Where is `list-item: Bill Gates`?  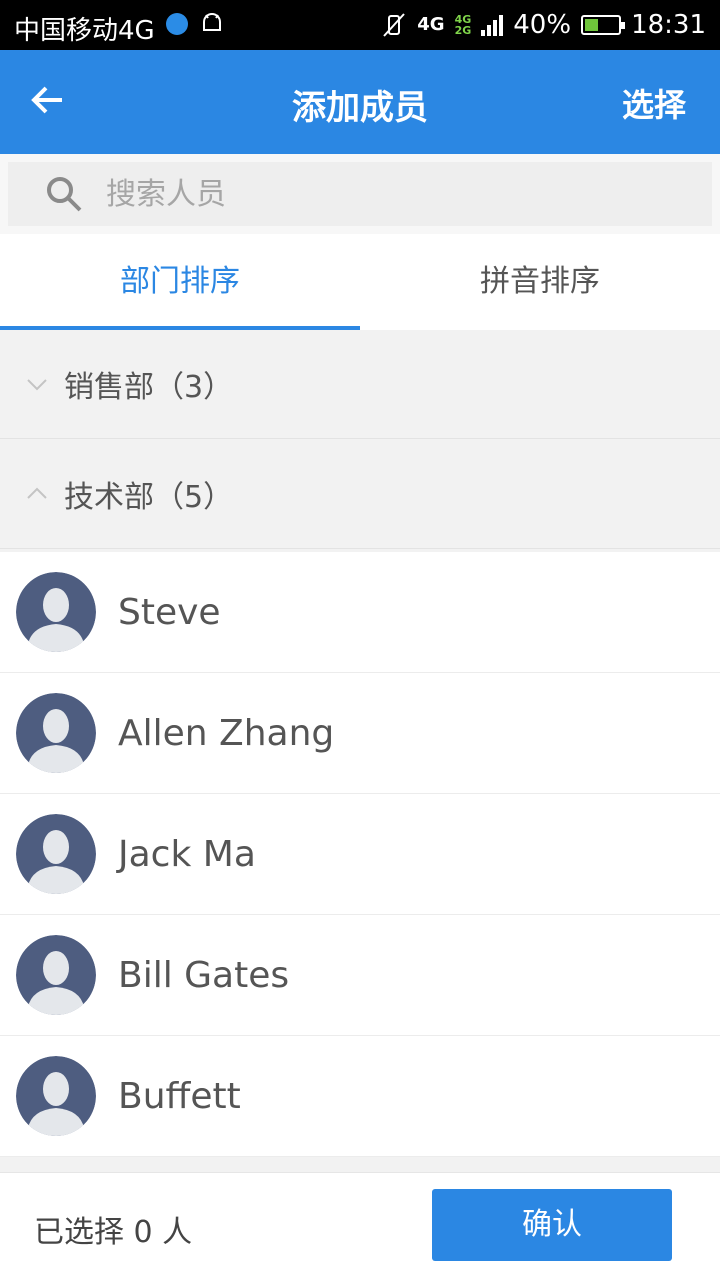 list-item: Bill Gates is located at coordinates (360, 975).